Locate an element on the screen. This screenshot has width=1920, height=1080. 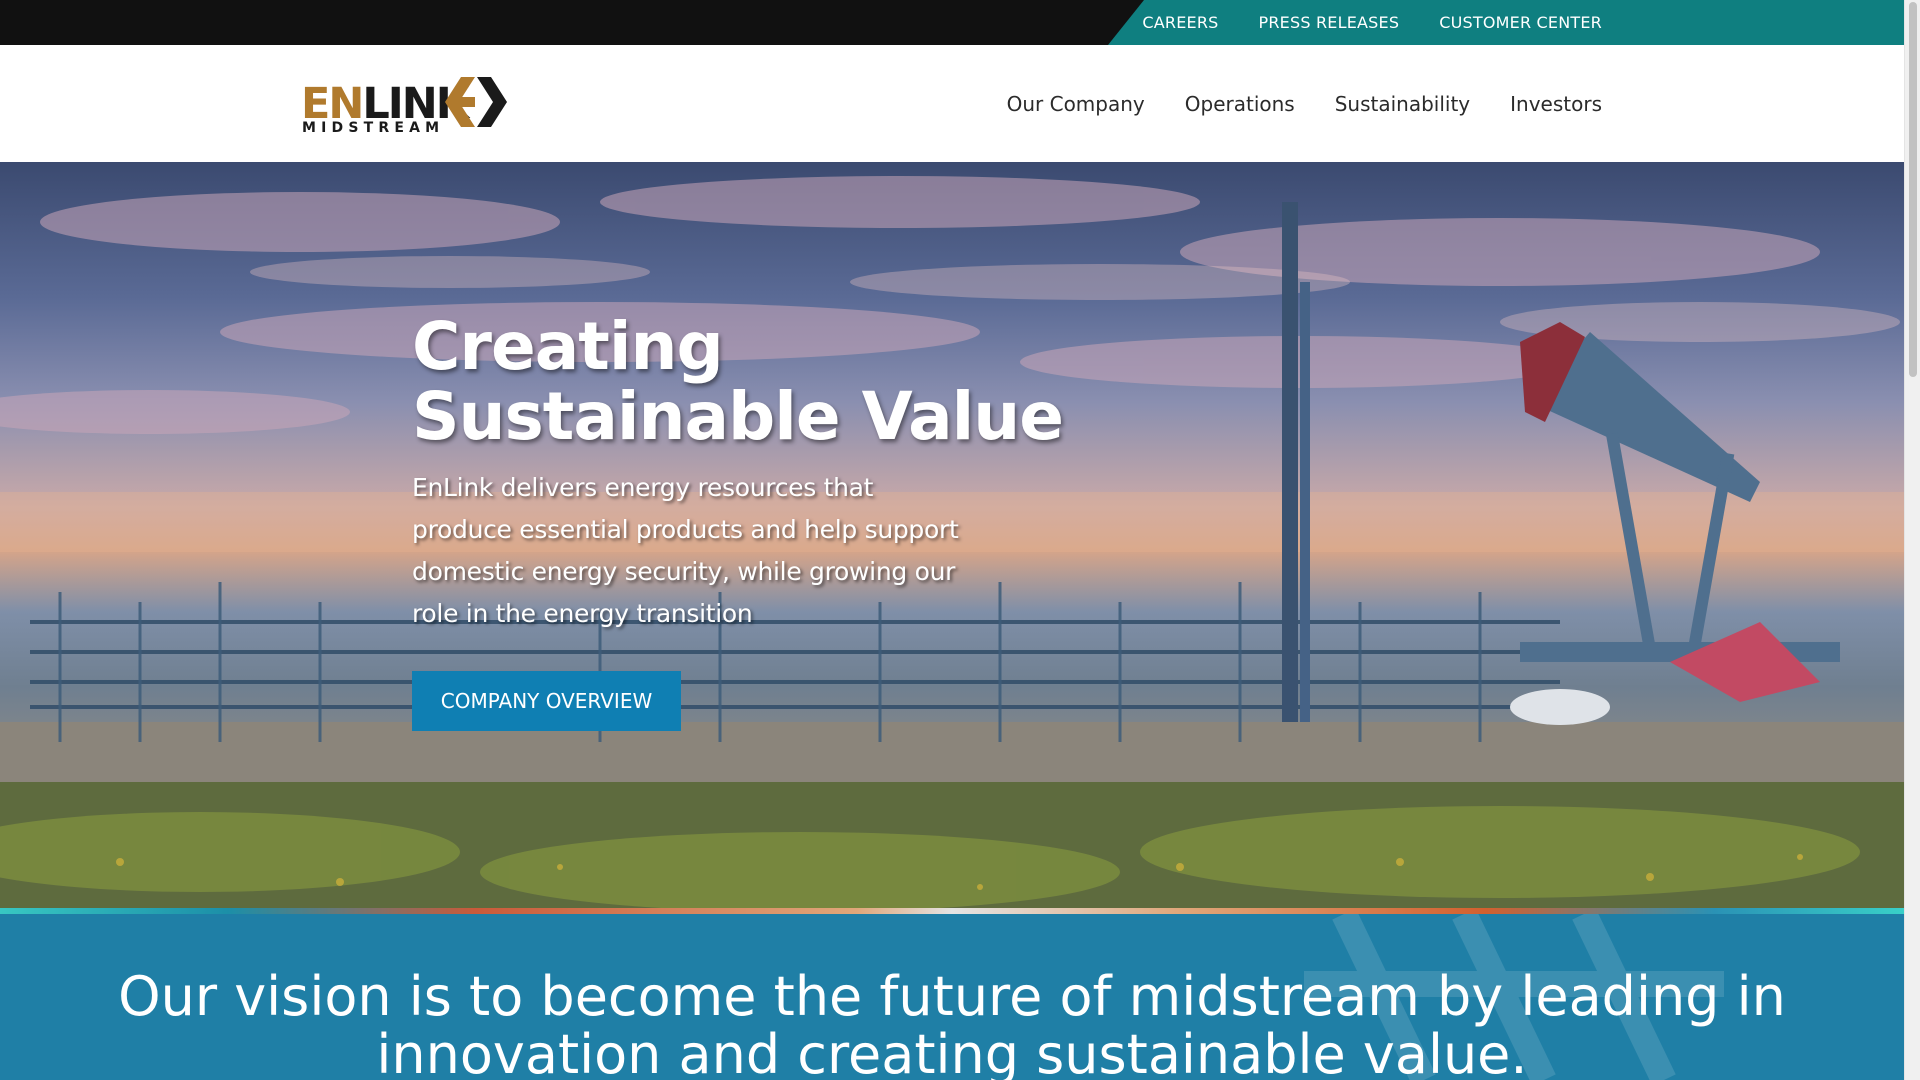
page-scrollbar is located at coordinates (1912, 540).